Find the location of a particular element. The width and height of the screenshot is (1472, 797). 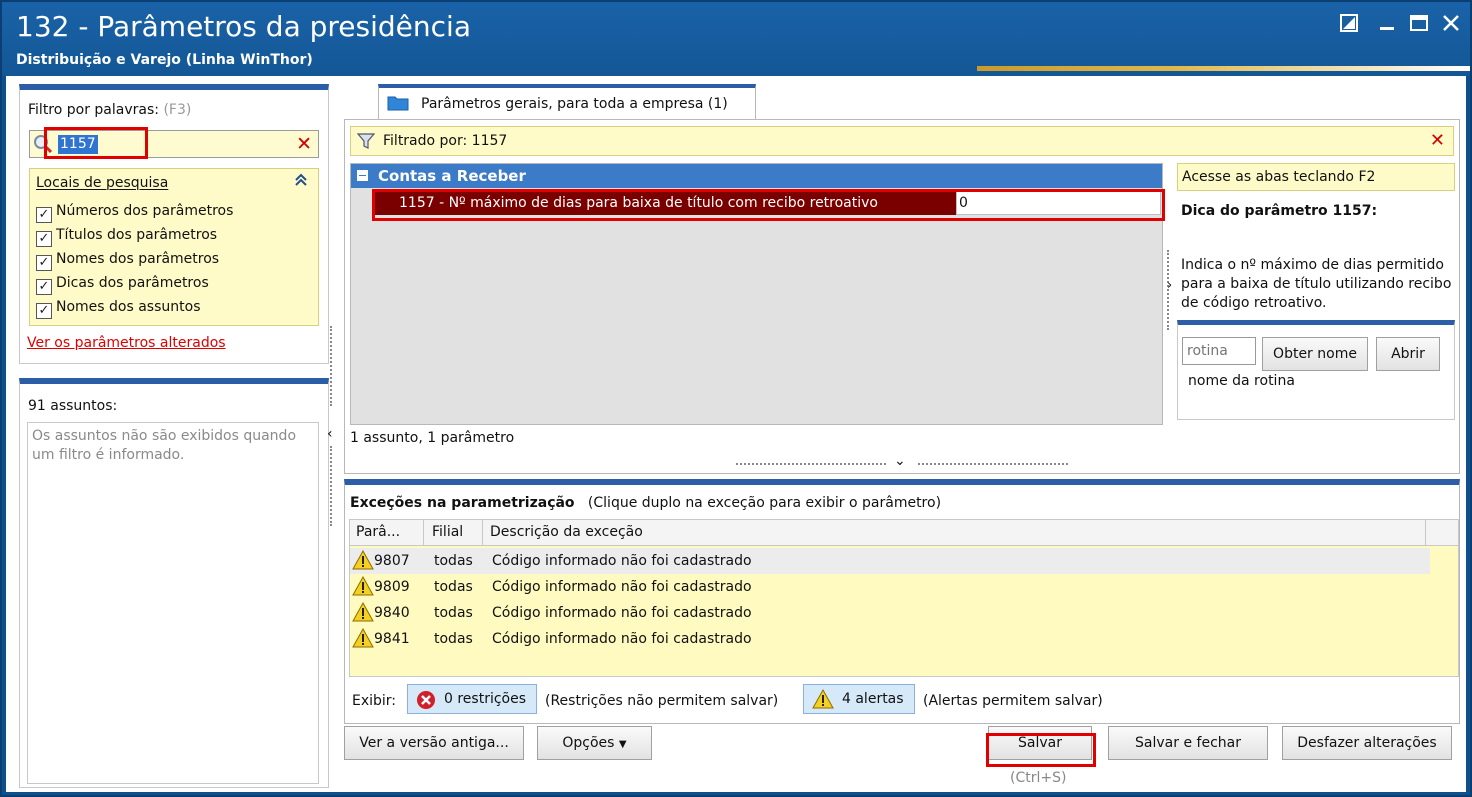

checkbox-param-titles: ✓ Títulos dos parâmetros is located at coordinates (126, 238).